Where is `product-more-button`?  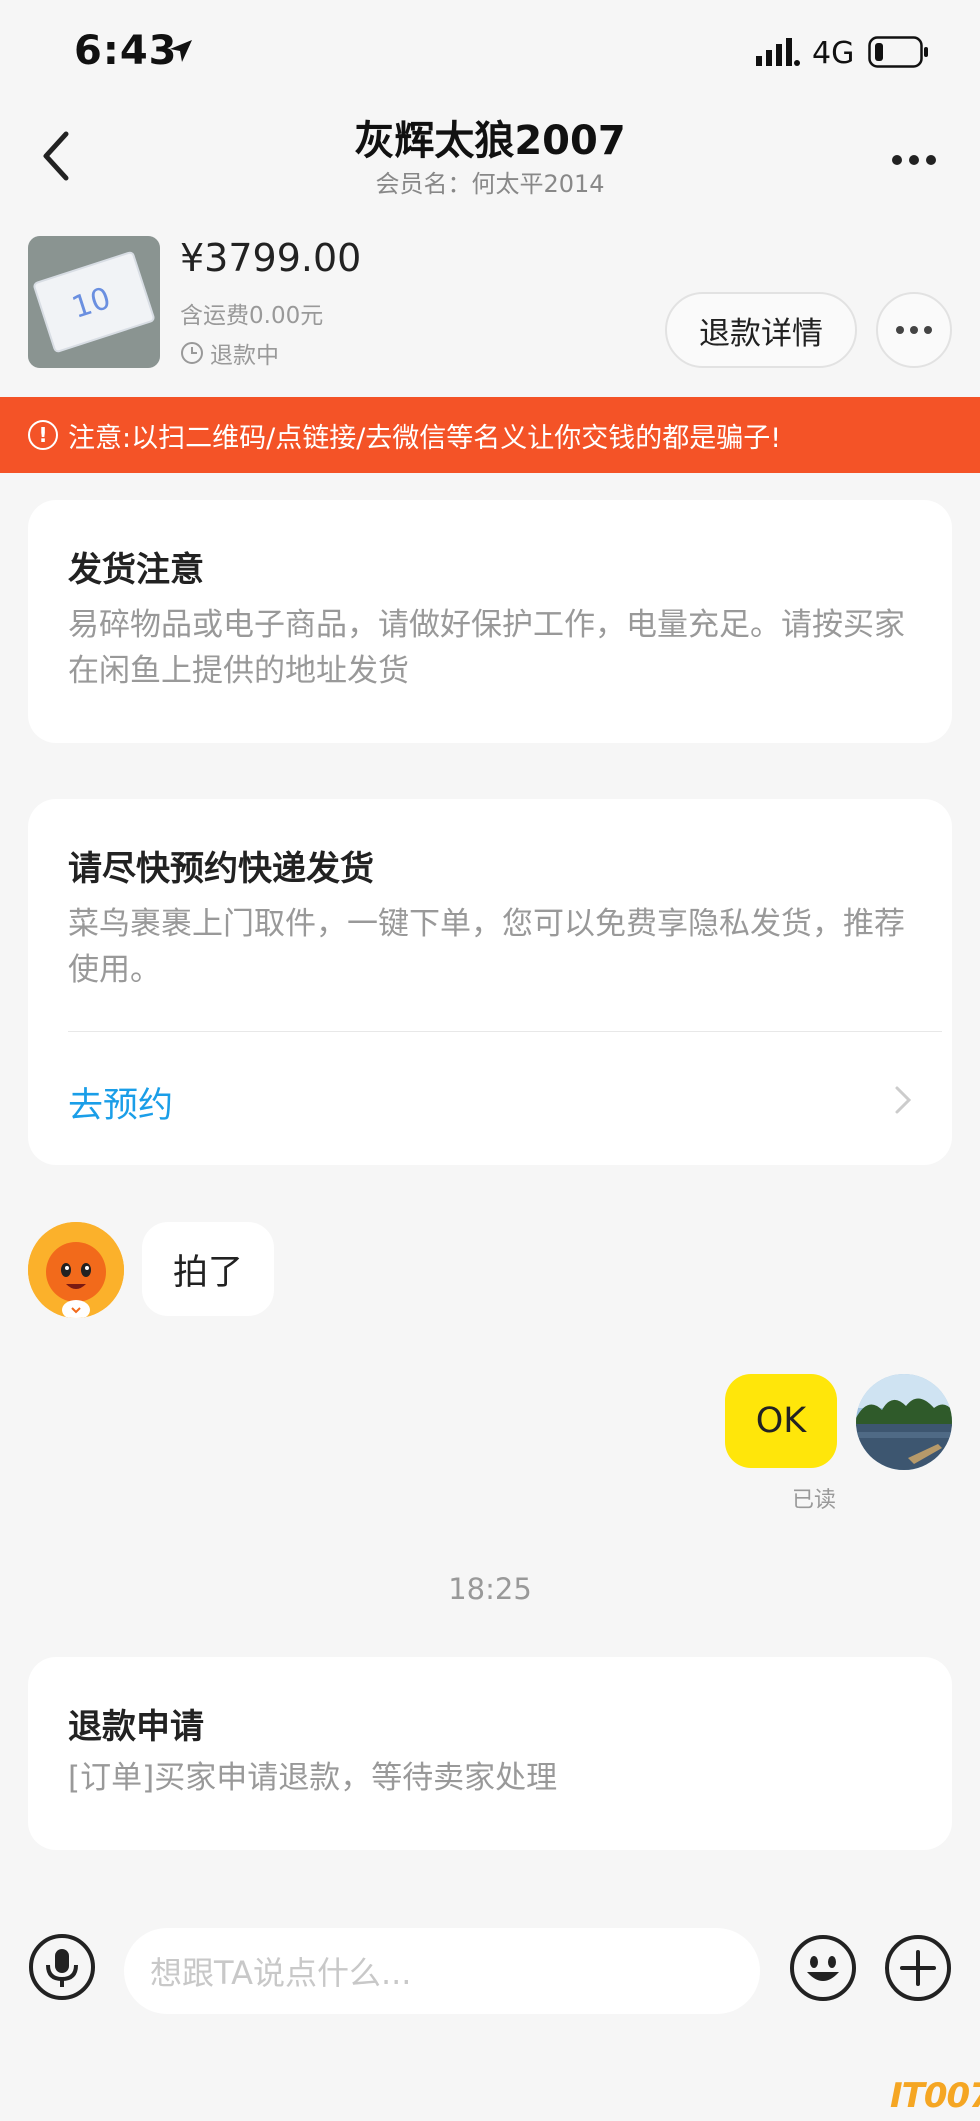 product-more-button is located at coordinates (914, 330).